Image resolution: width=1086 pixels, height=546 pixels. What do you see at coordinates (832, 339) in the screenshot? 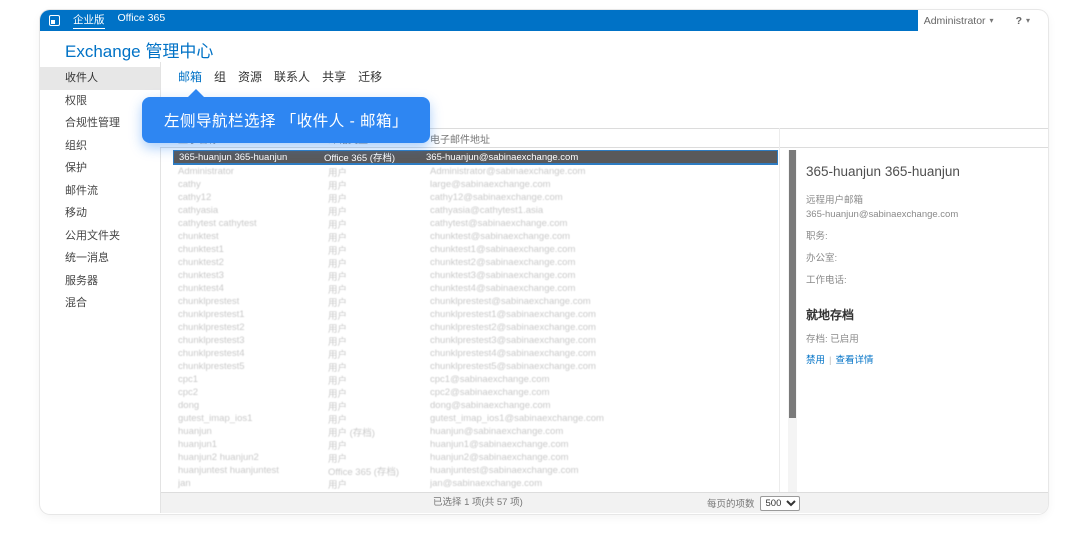
I see `archive-status: 存档: 已启用` at bounding box center [832, 339].